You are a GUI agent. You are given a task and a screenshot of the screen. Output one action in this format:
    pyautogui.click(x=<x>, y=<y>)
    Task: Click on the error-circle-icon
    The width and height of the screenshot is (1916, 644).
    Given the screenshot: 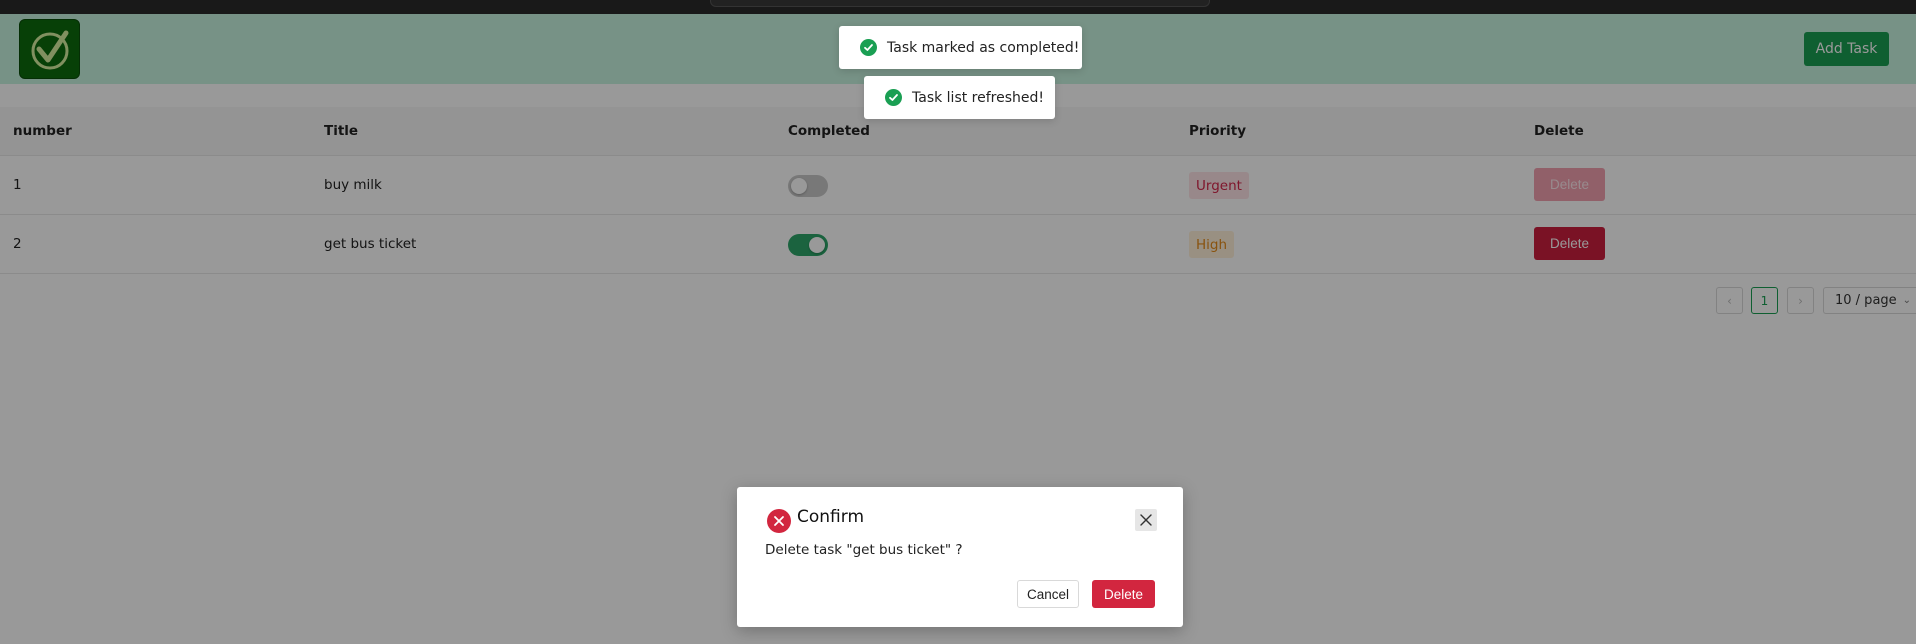 What is the action you would take?
    pyautogui.click(x=779, y=521)
    